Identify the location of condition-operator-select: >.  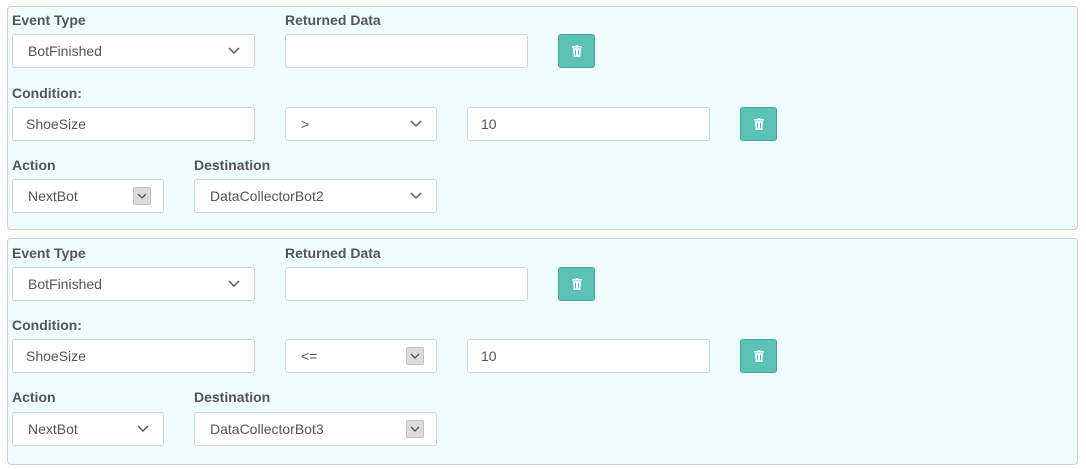
(361, 124).